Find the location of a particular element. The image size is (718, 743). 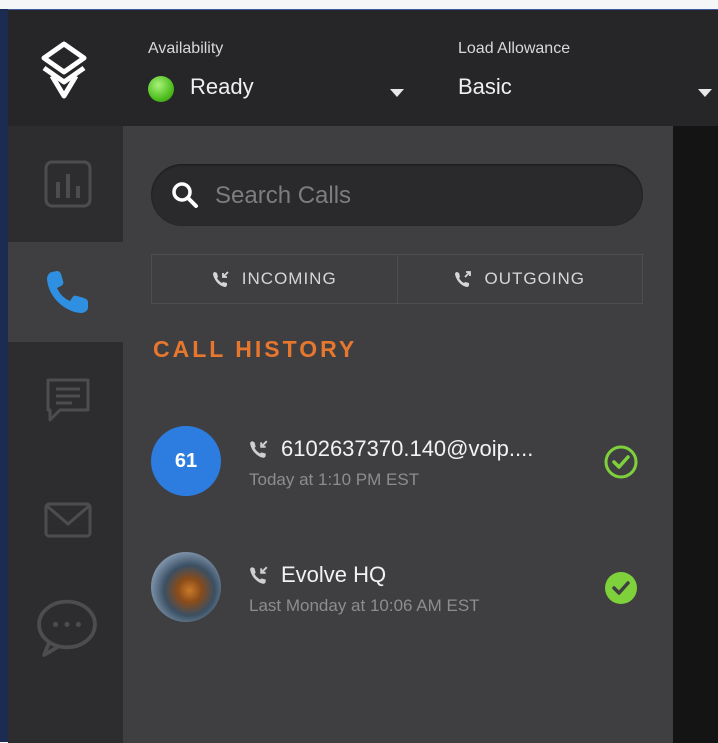

search-bar is located at coordinates (397, 195).